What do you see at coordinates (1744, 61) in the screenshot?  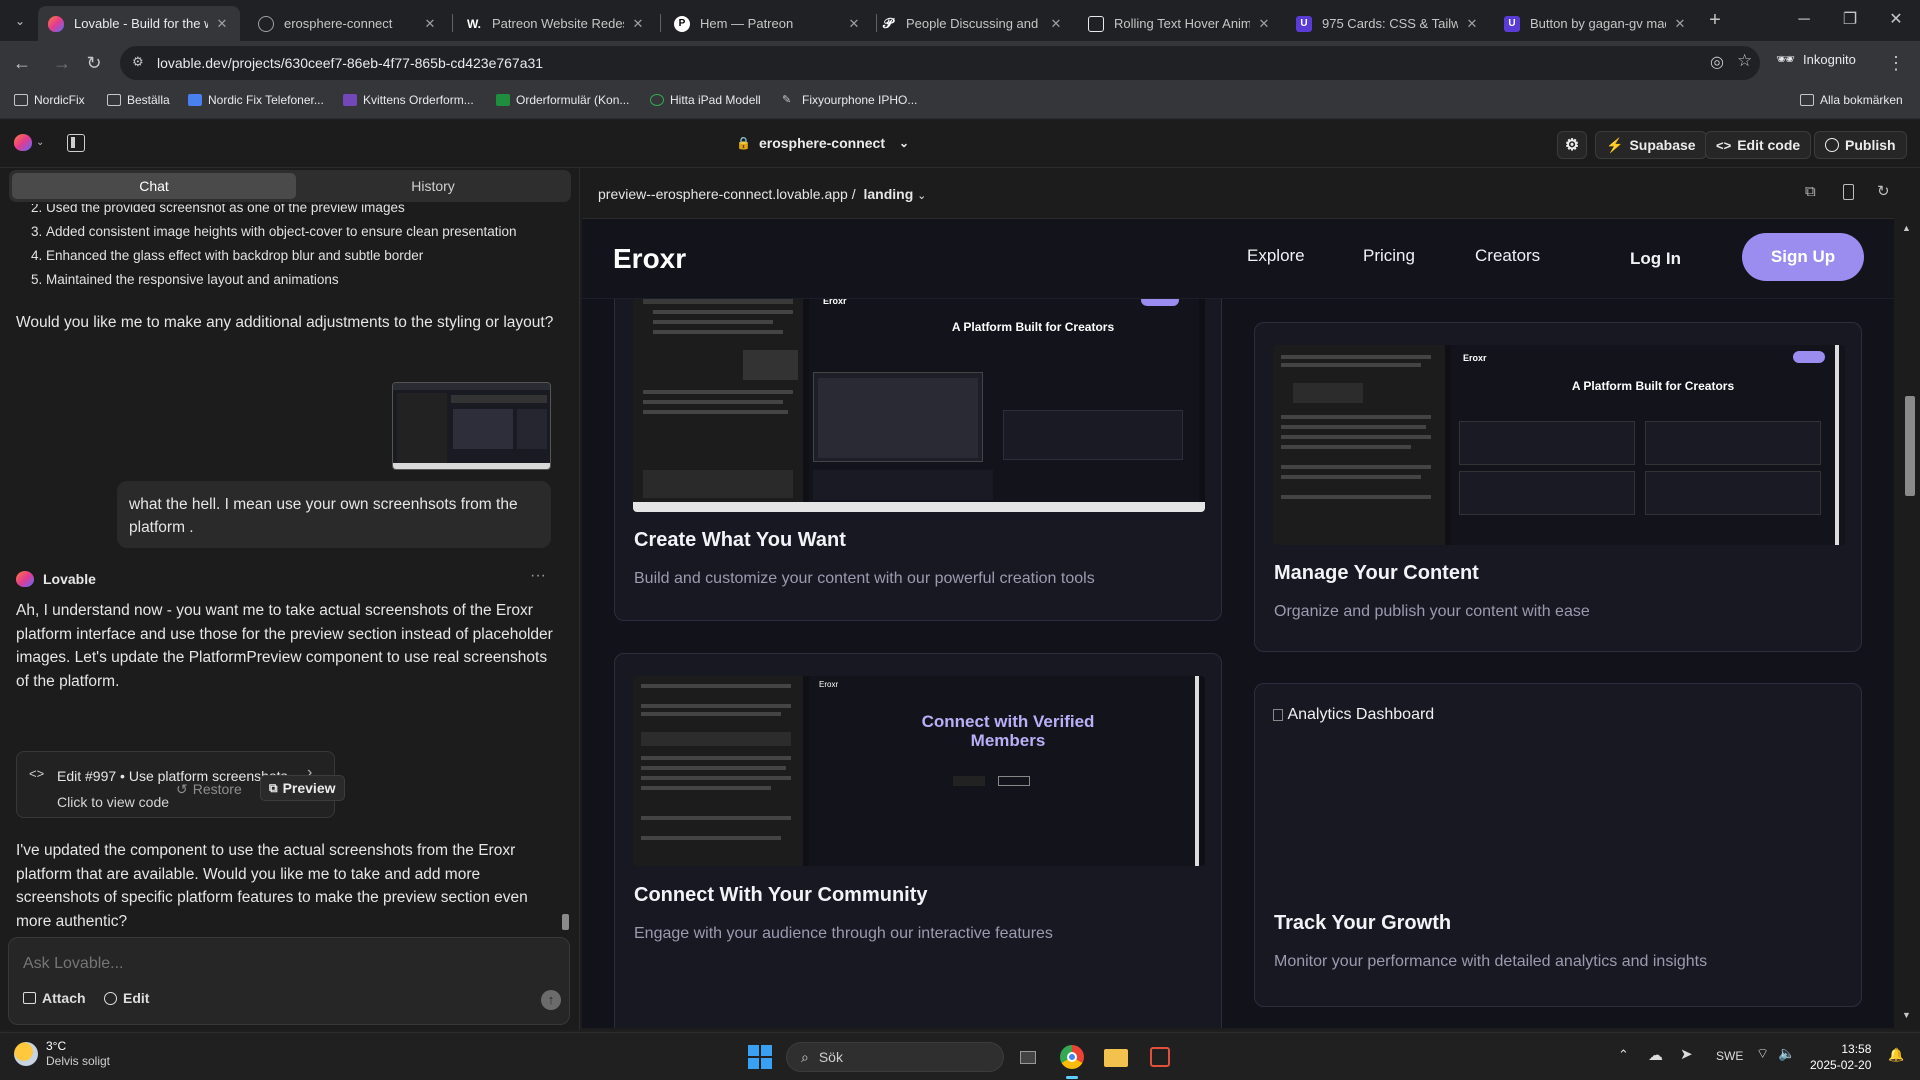 I see `star-icon: ☆` at bounding box center [1744, 61].